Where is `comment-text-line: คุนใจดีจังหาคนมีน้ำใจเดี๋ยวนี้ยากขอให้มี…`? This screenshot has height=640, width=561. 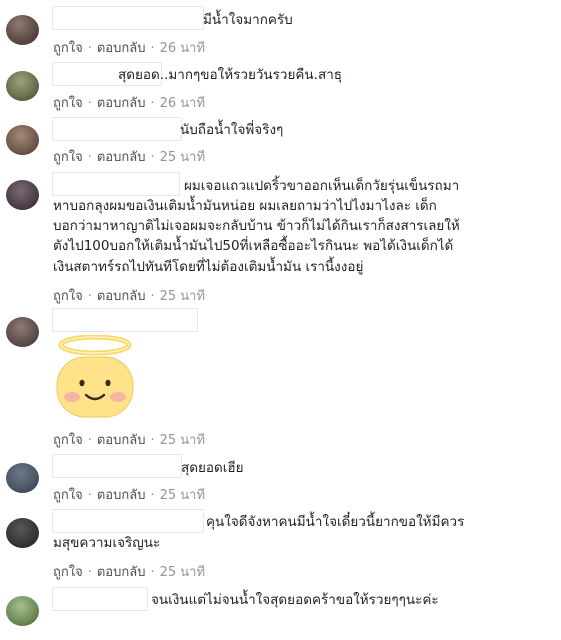
comment-text-line: คุนใจดีจังหาคนมีน้ำใจเดี๋ยวนี้ยากขอให้มี… is located at coordinates (335, 522).